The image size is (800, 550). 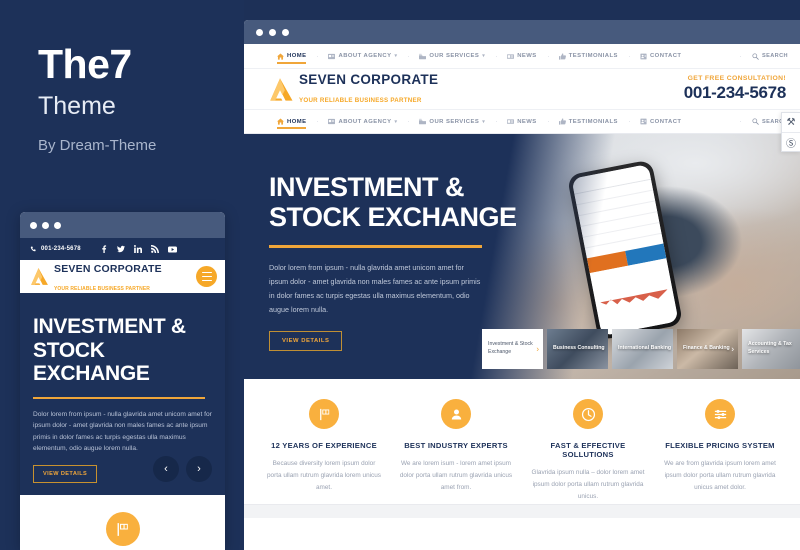 I want to click on sticky-nav-item-home: HOME, so click(x=291, y=123).